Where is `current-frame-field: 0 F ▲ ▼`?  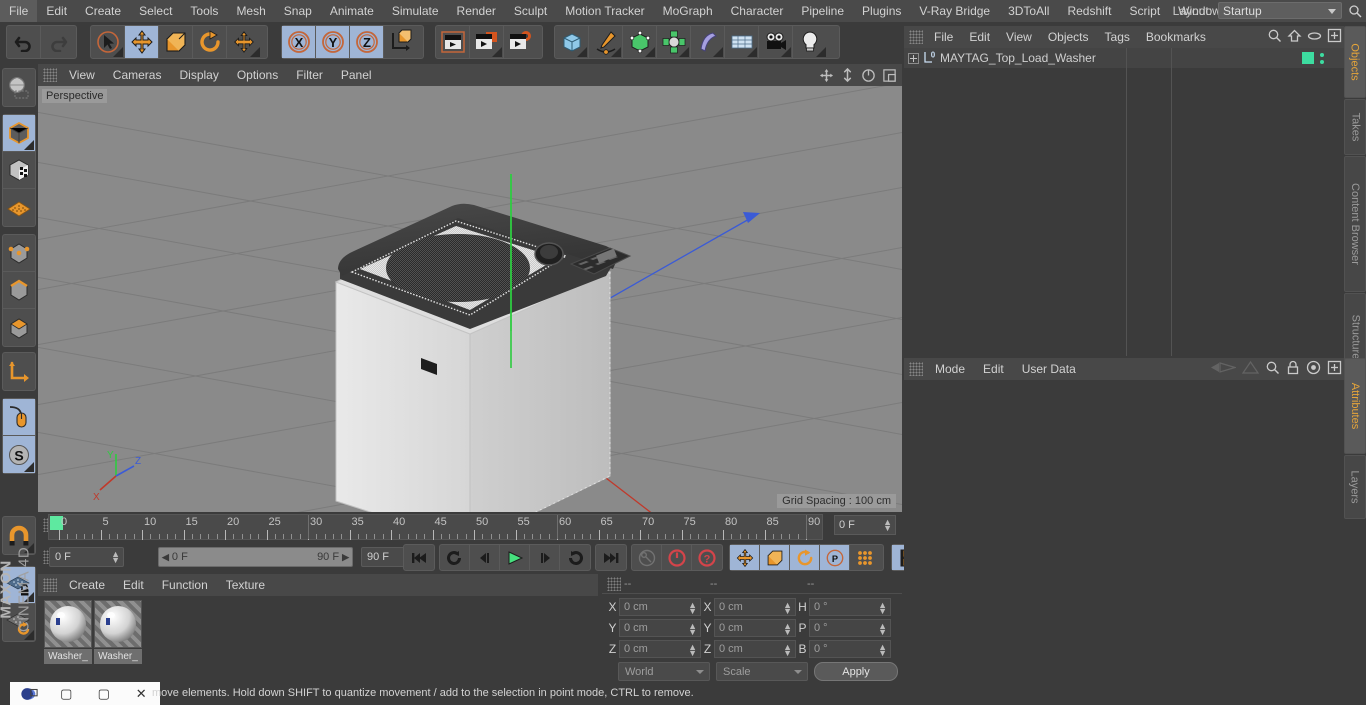
current-frame-field: 0 F ▲ ▼ is located at coordinates (86, 557).